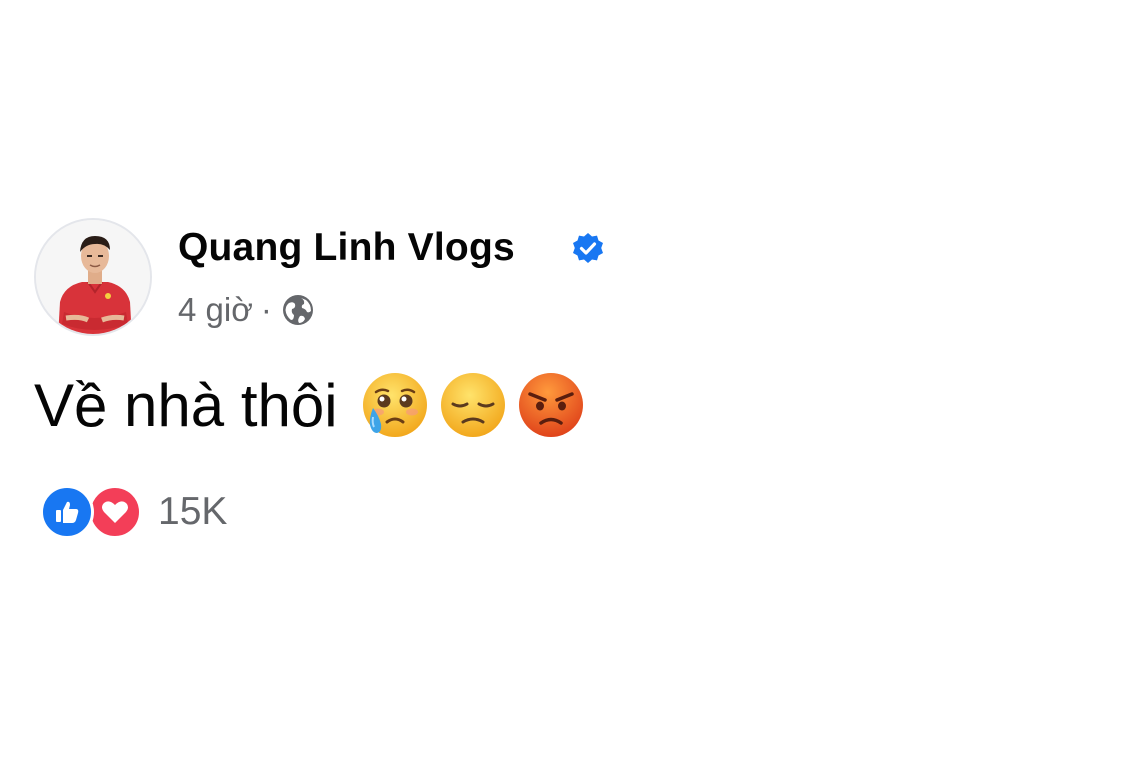  Describe the element at coordinates (550, 405) in the screenshot. I see `angry-face-icon` at that location.